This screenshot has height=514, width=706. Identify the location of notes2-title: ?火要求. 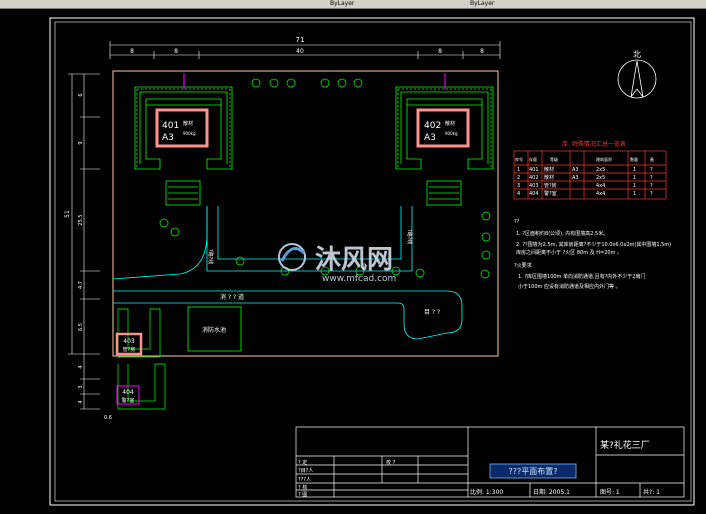
(523, 265).